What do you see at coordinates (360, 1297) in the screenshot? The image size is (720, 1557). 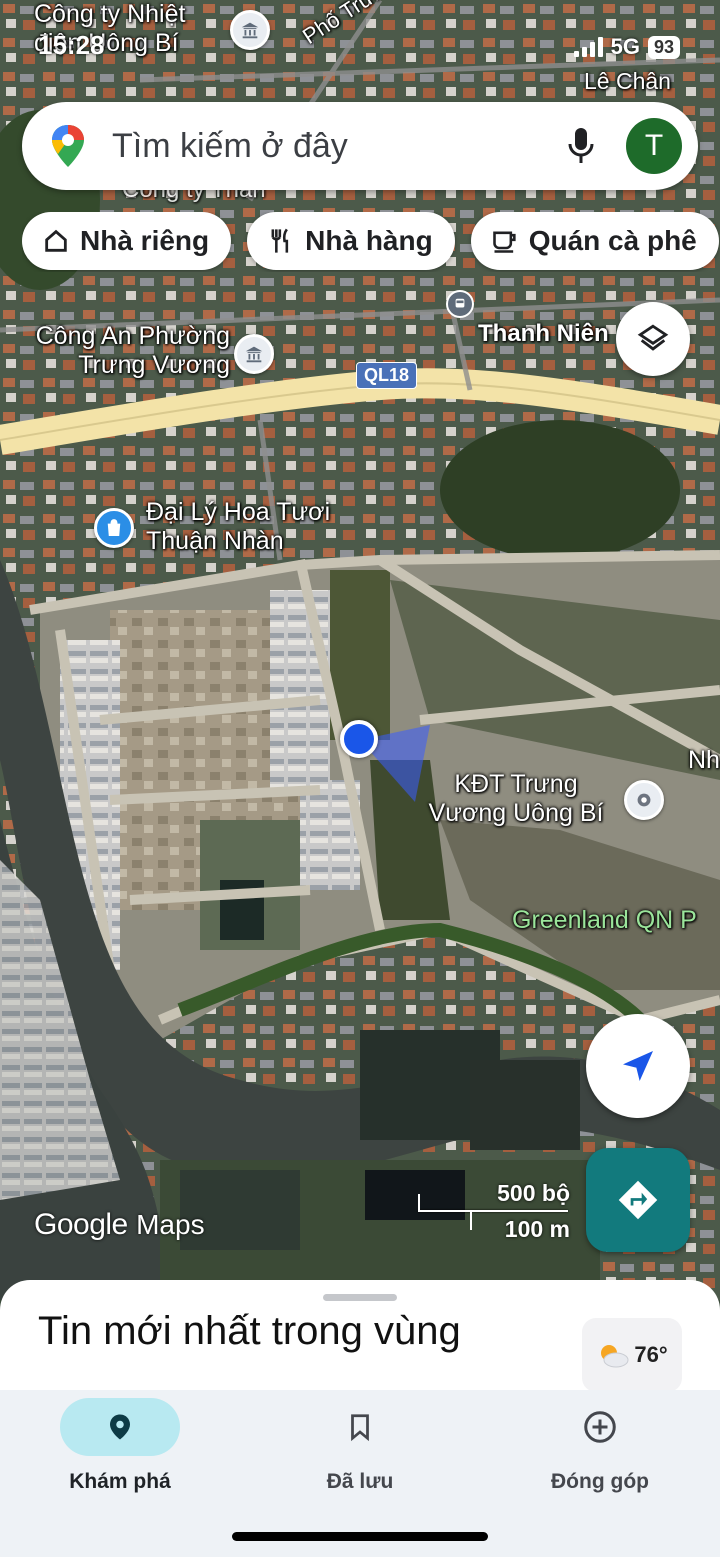 I see `sheet-drag-handle` at bounding box center [360, 1297].